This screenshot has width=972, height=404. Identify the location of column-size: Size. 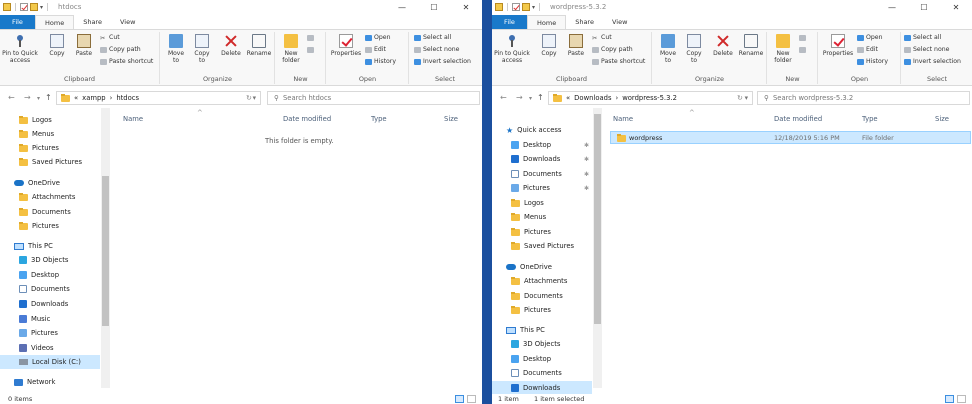
(451, 119).